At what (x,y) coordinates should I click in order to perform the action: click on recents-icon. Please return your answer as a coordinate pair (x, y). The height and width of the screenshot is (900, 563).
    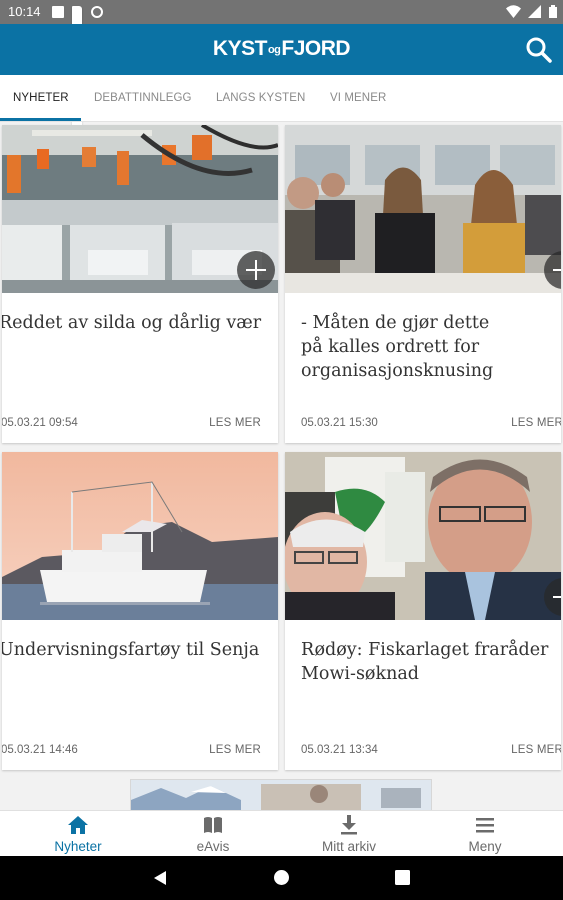
    Looking at the image, I should click on (402, 877).